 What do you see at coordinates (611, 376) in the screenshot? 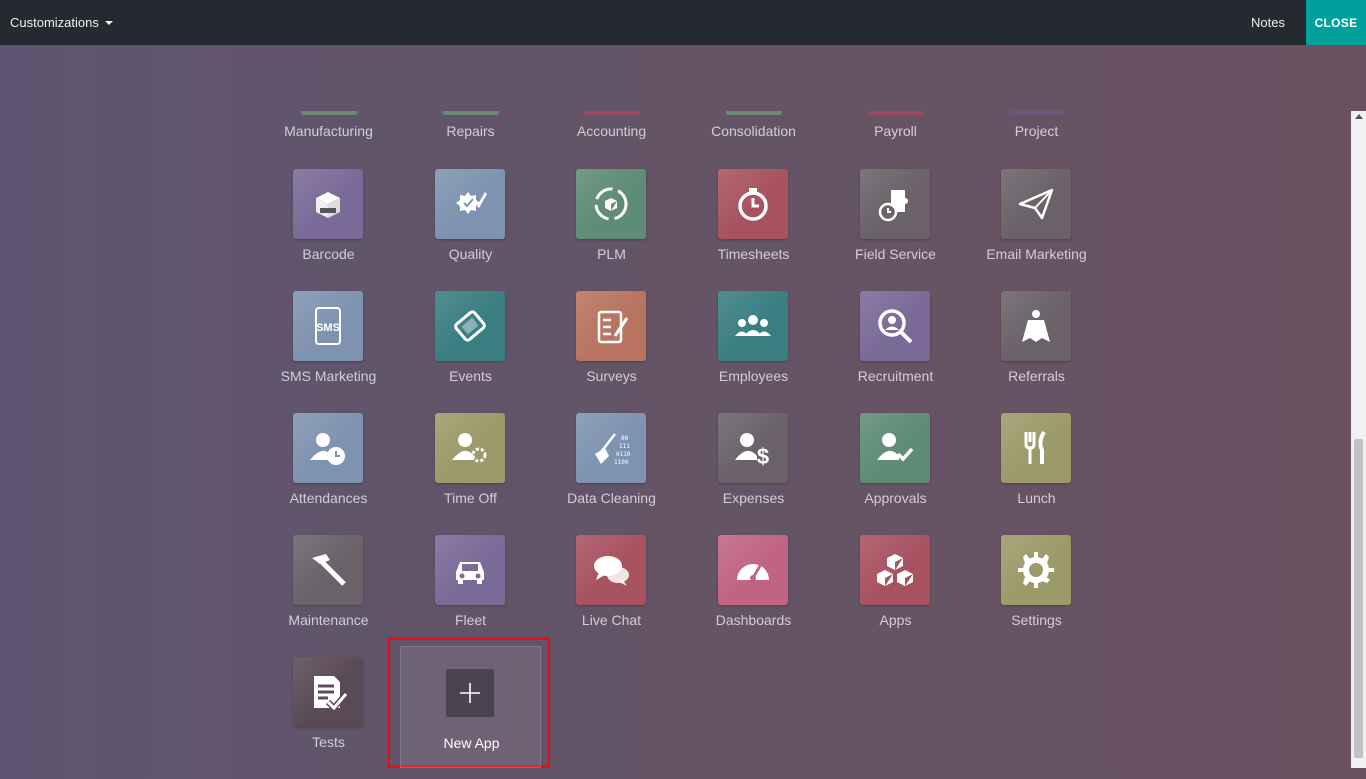
I see `app-label: Surveys` at bounding box center [611, 376].